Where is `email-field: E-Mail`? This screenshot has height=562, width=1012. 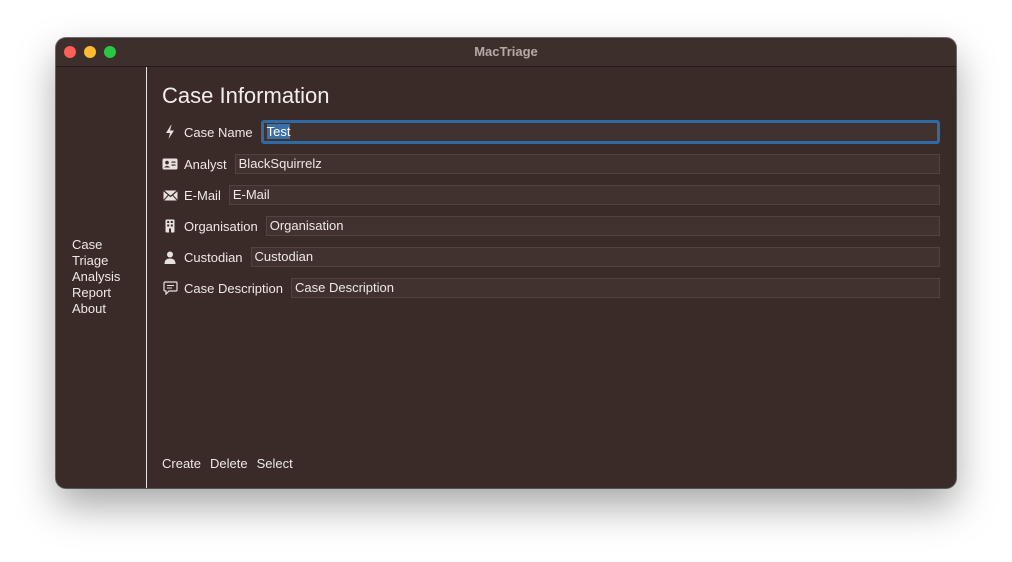 email-field: E-Mail is located at coordinates (584, 195).